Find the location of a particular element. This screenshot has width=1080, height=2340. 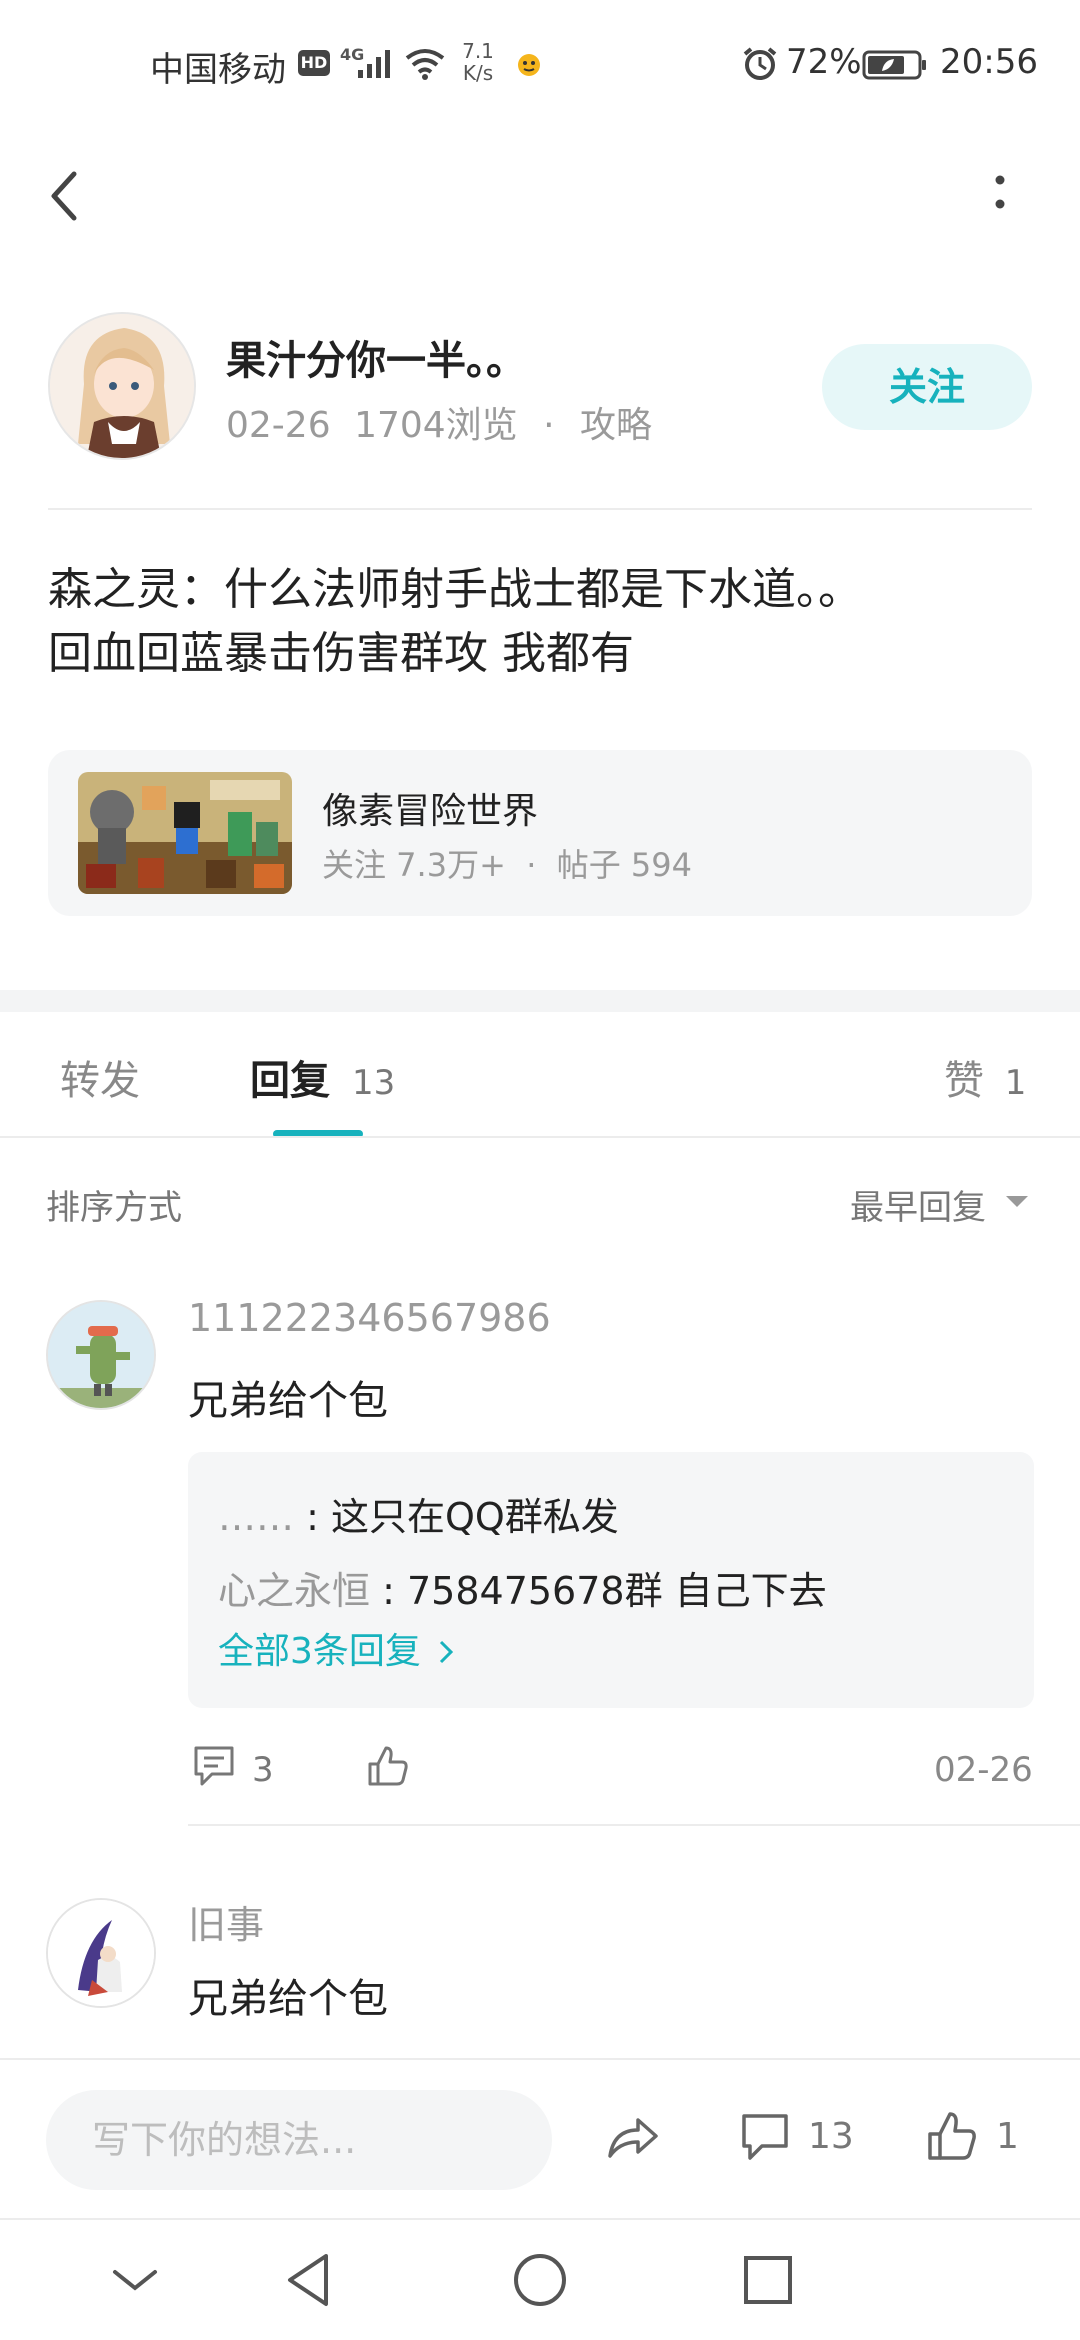

triangle-back-icon is located at coordinates (308, 2280).